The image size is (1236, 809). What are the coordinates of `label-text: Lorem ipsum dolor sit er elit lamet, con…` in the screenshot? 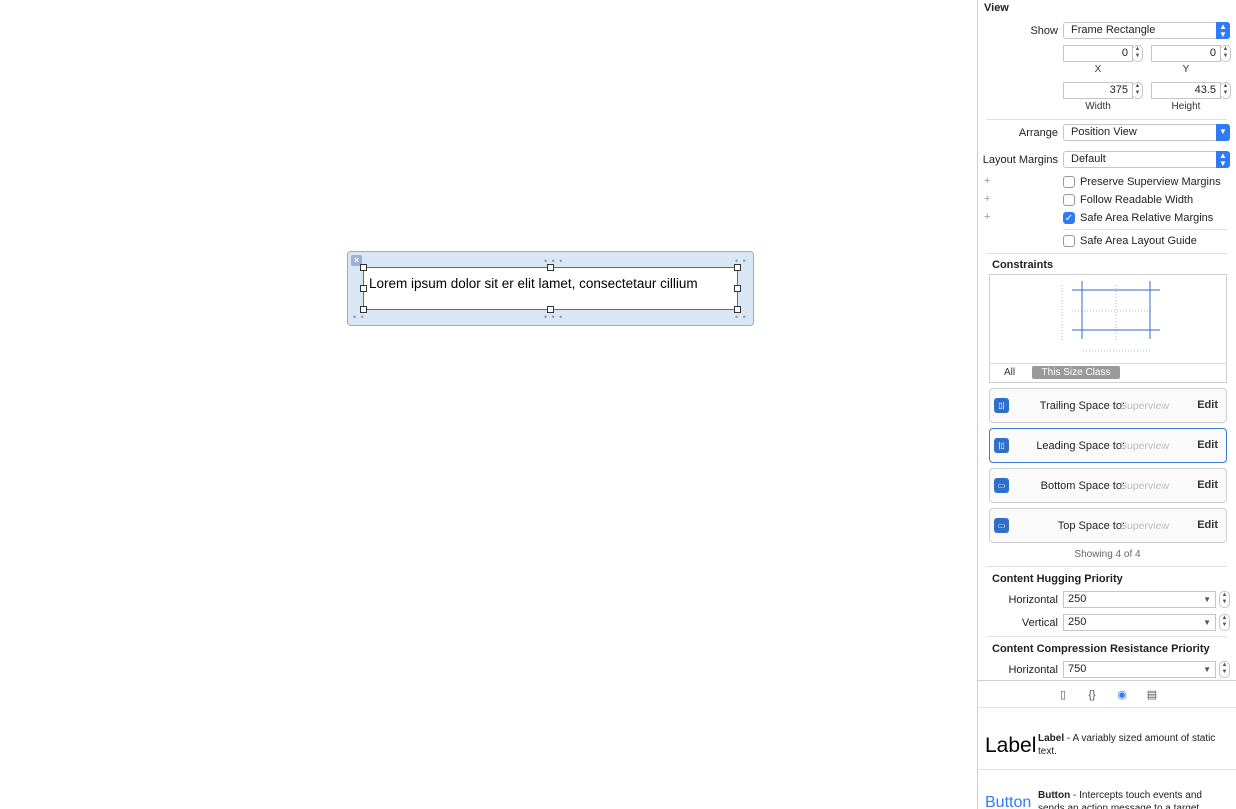 It's located at (533, 283).